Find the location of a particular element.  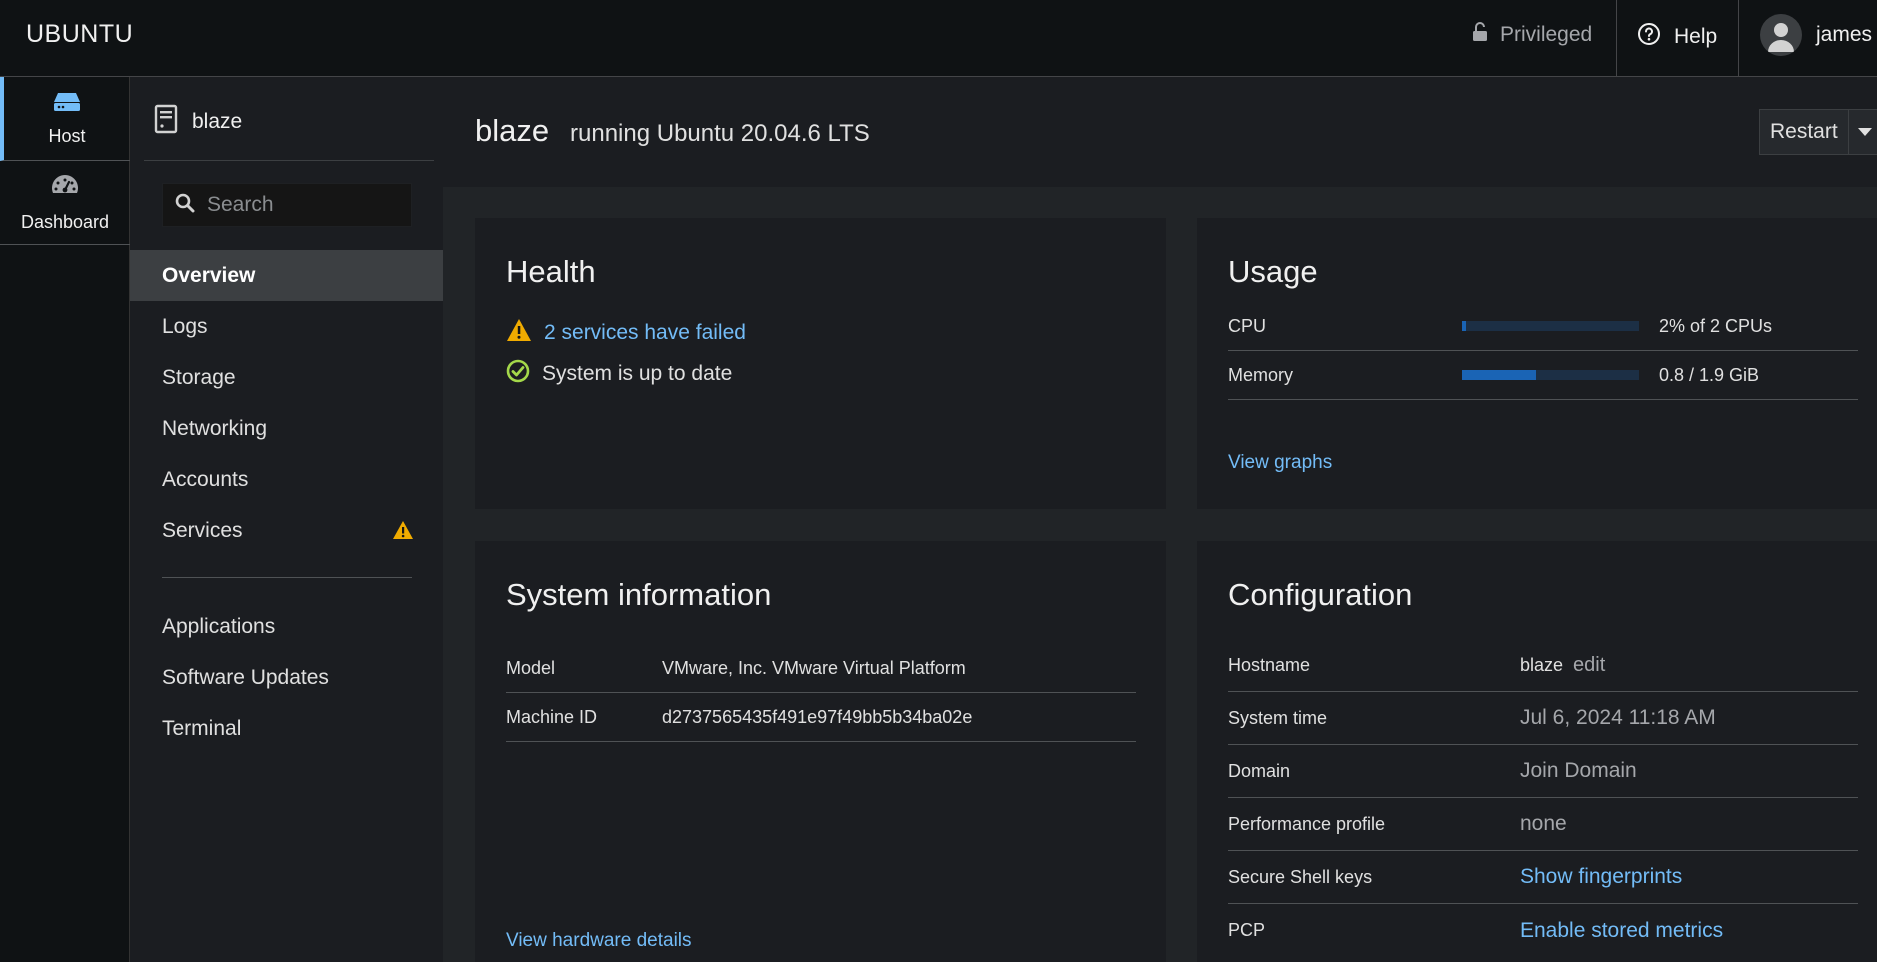

config-label: Performance profile is located at coordinates (1307, 823).